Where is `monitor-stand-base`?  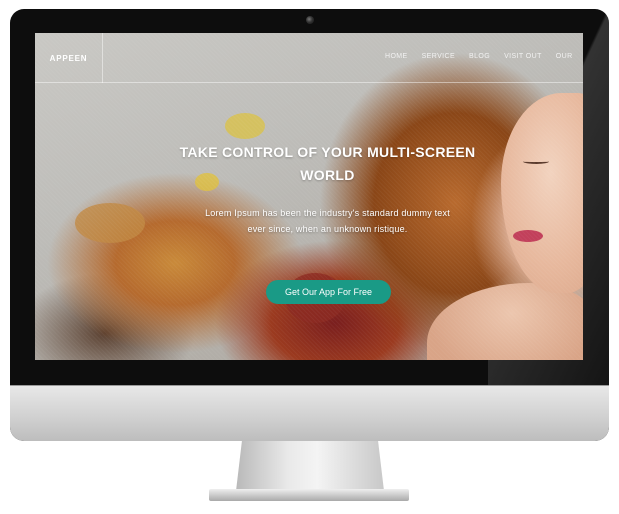 monitor-stand-base is located at coordinates (309, 495).